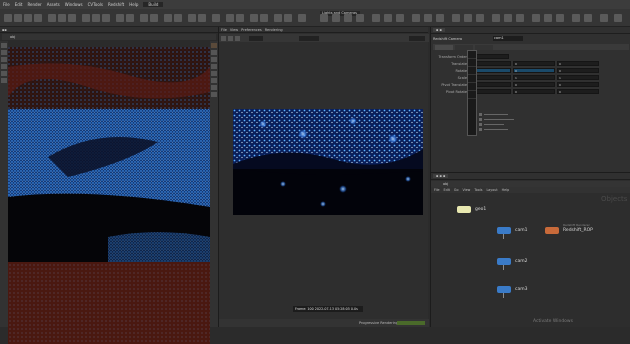  Describe the element at coordinates (534, 70) in the screenshot. I see `rotate-y-field: 0` at that location.